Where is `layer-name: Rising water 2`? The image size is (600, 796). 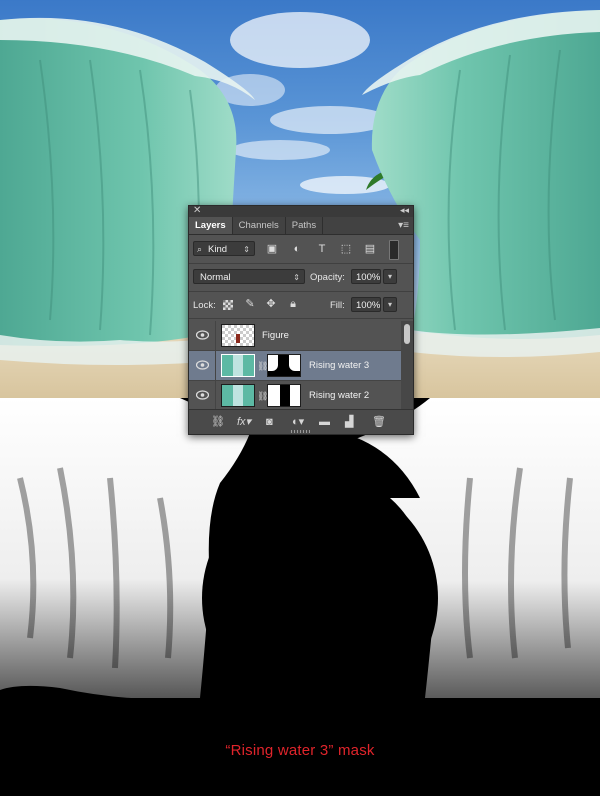 layer-name: Rising water 2 is located at coordinates (339, 395).